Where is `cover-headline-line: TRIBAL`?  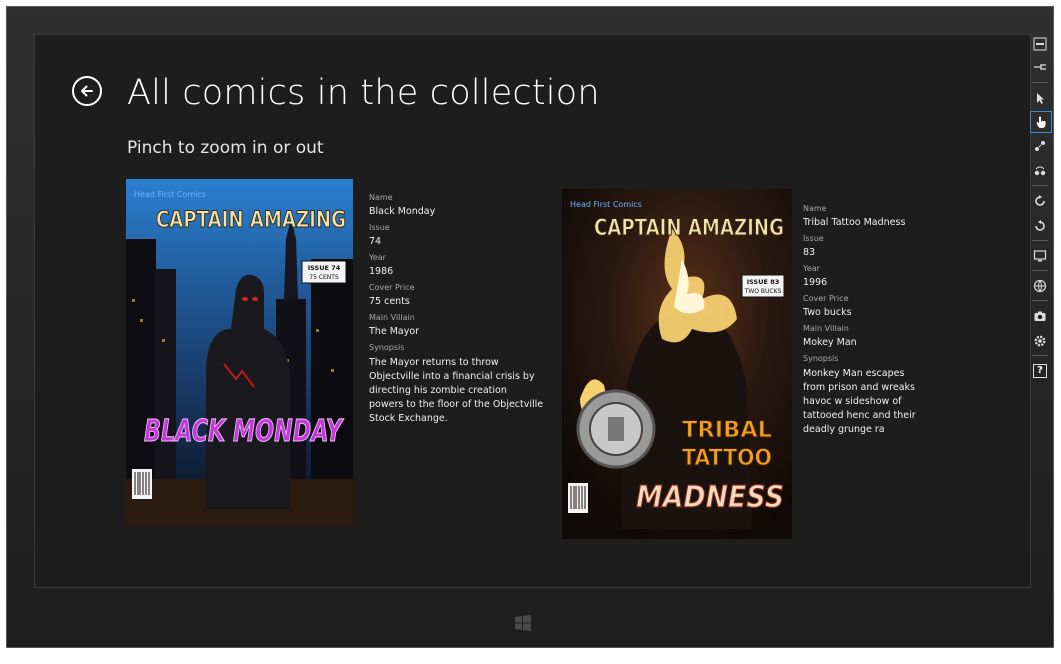
cover-headline-line: TRIBAL is located at coordinates (727, 430).